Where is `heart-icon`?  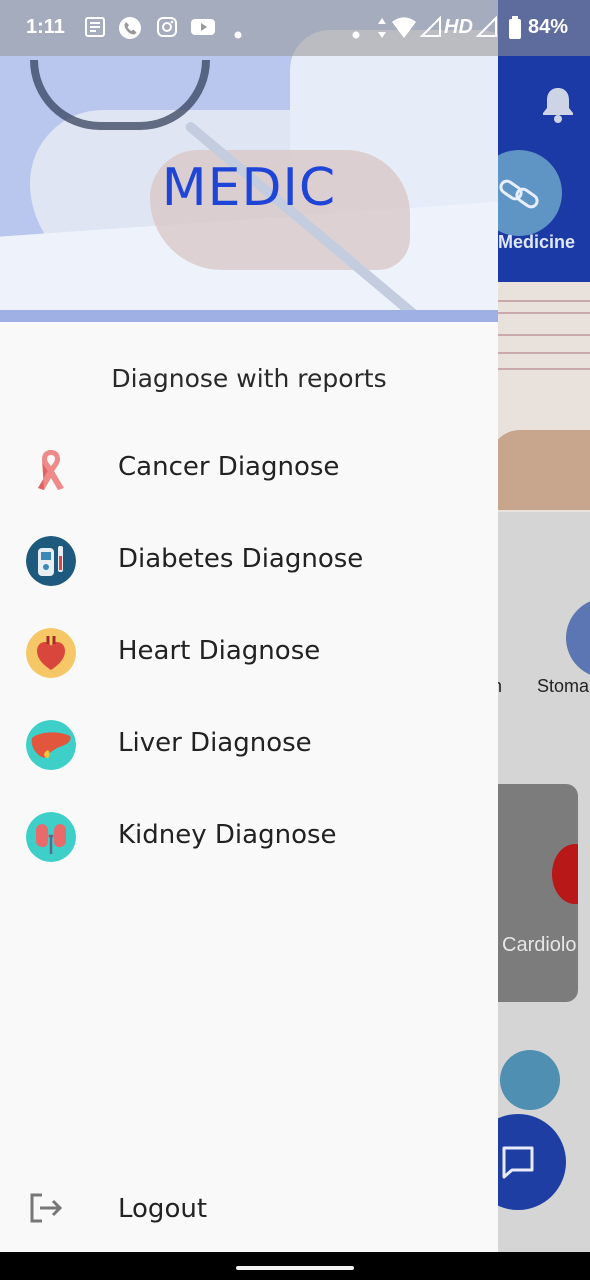
heart-icon is located at coordinates (51, 653).